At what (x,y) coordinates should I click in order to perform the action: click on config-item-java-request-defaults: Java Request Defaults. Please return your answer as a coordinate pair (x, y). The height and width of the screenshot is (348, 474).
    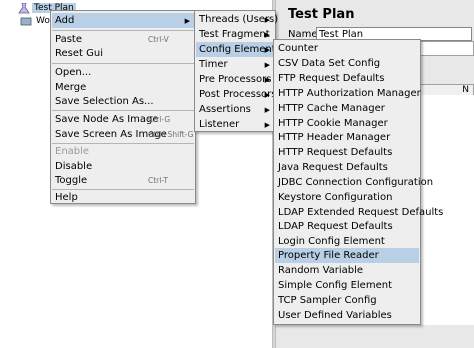
    Looking at the image, I should click on (347, 167).